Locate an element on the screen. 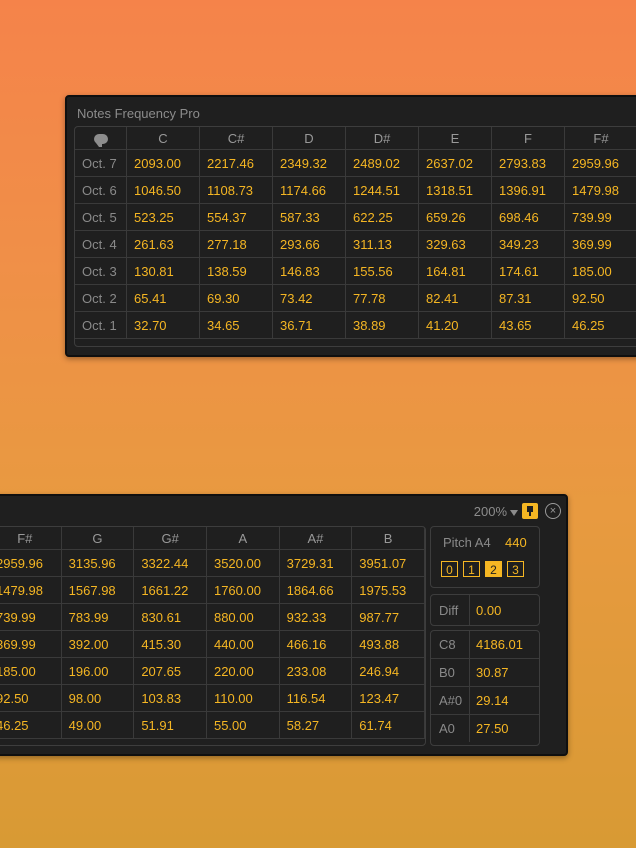 The width and height of the screenshot is (636, 848). frequency-cell: 311.13 is located at coordinates (382, 244).